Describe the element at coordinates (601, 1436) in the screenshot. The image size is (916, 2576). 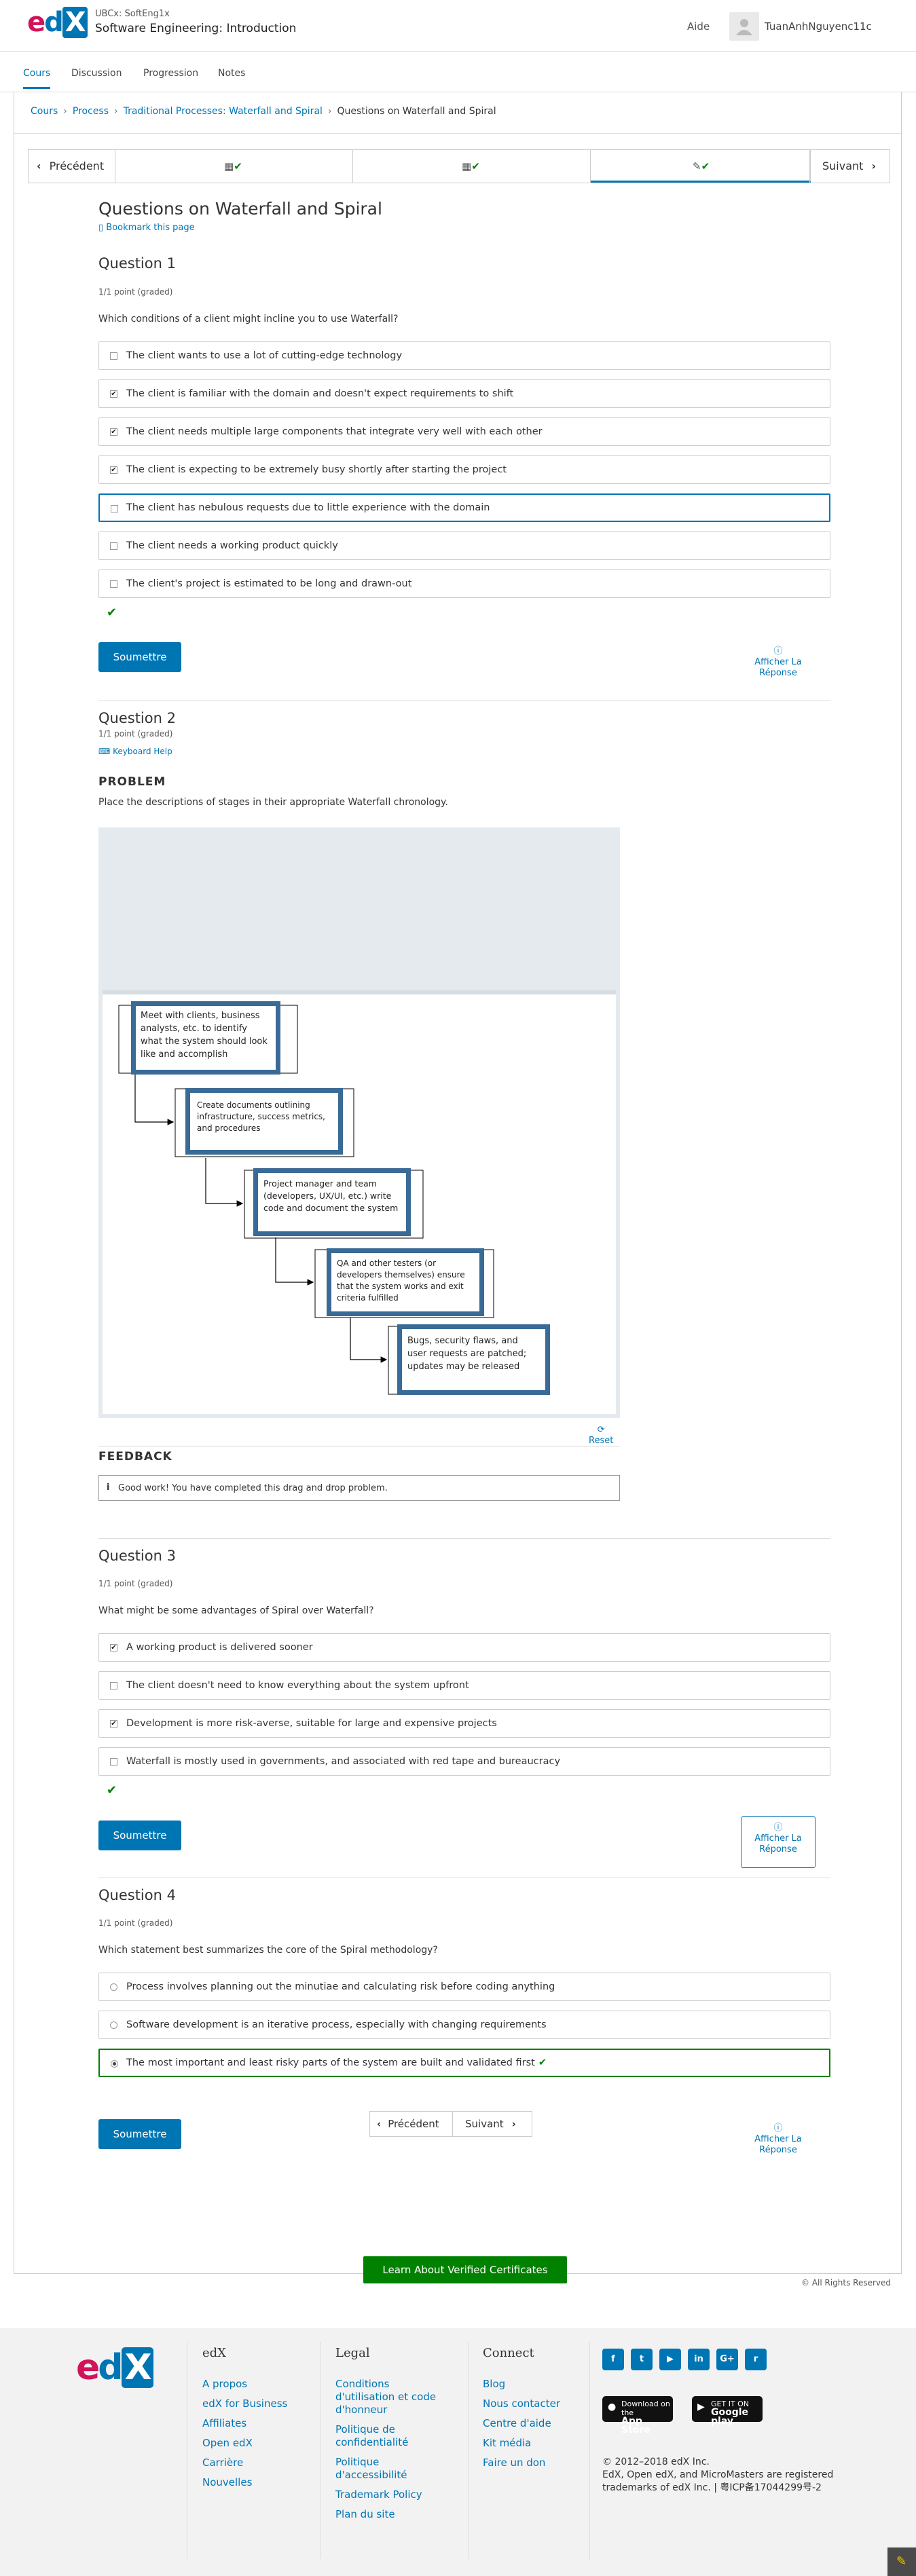
I see `reset-button: ⟳ Reset` at that location.